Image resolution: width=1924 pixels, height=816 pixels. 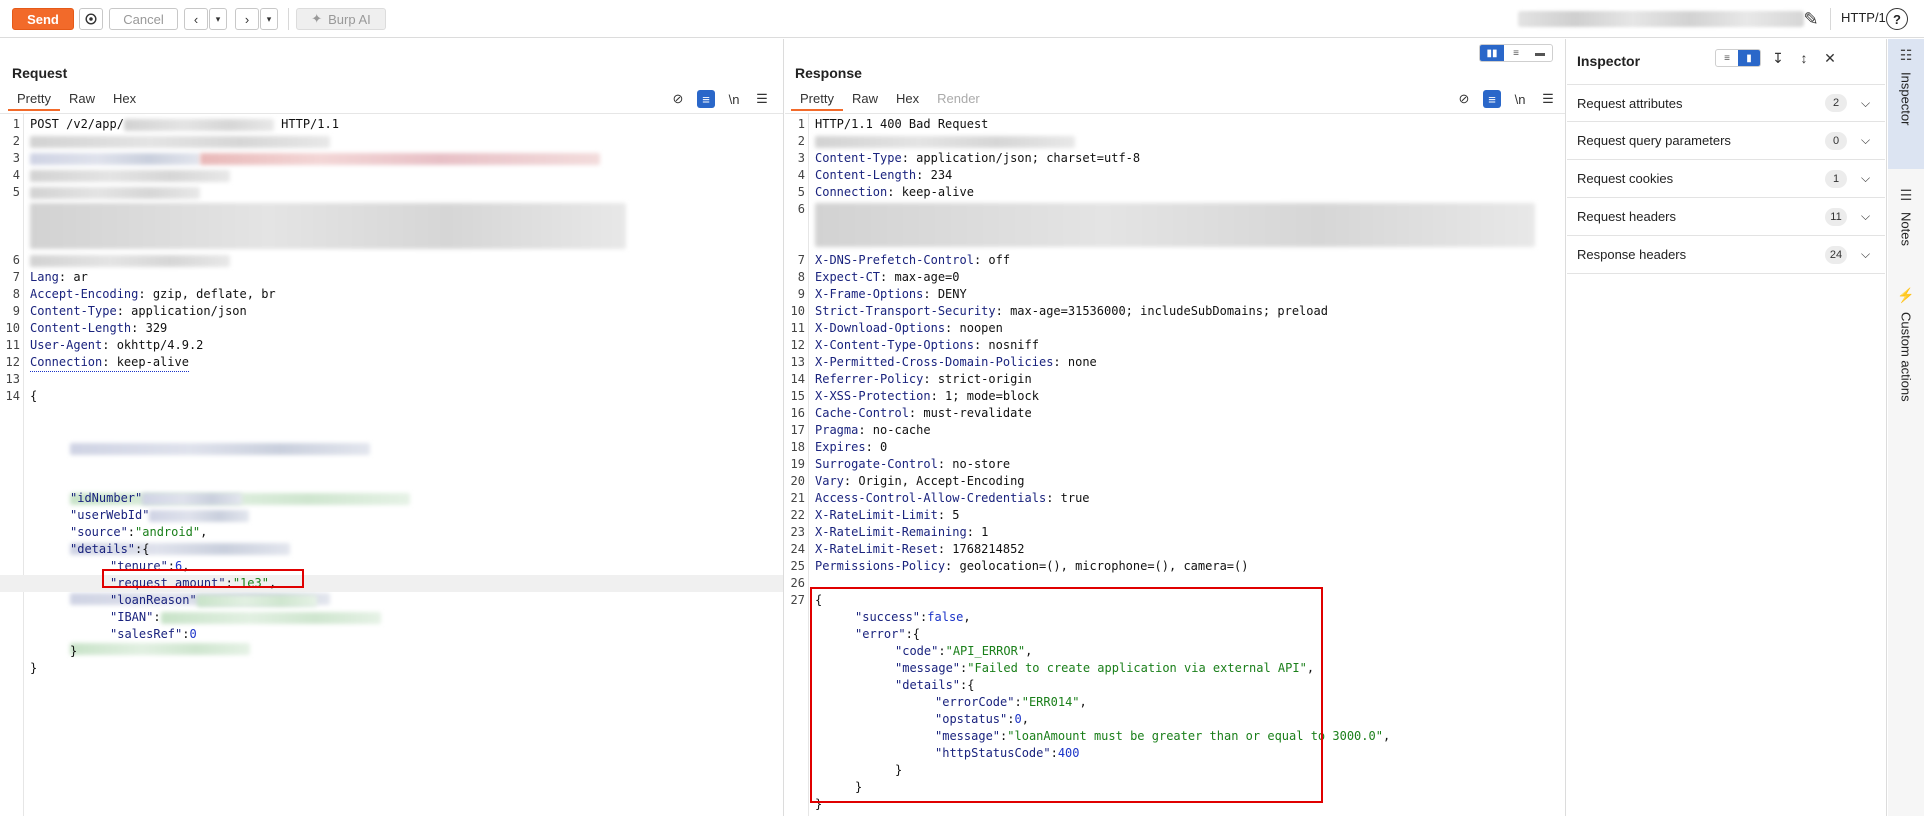 What do you see at coordinates (882, 294) in the screenshot?
I see `code-line: 9 X-Frame-Options: DENY` at bounding box center [882, 294].